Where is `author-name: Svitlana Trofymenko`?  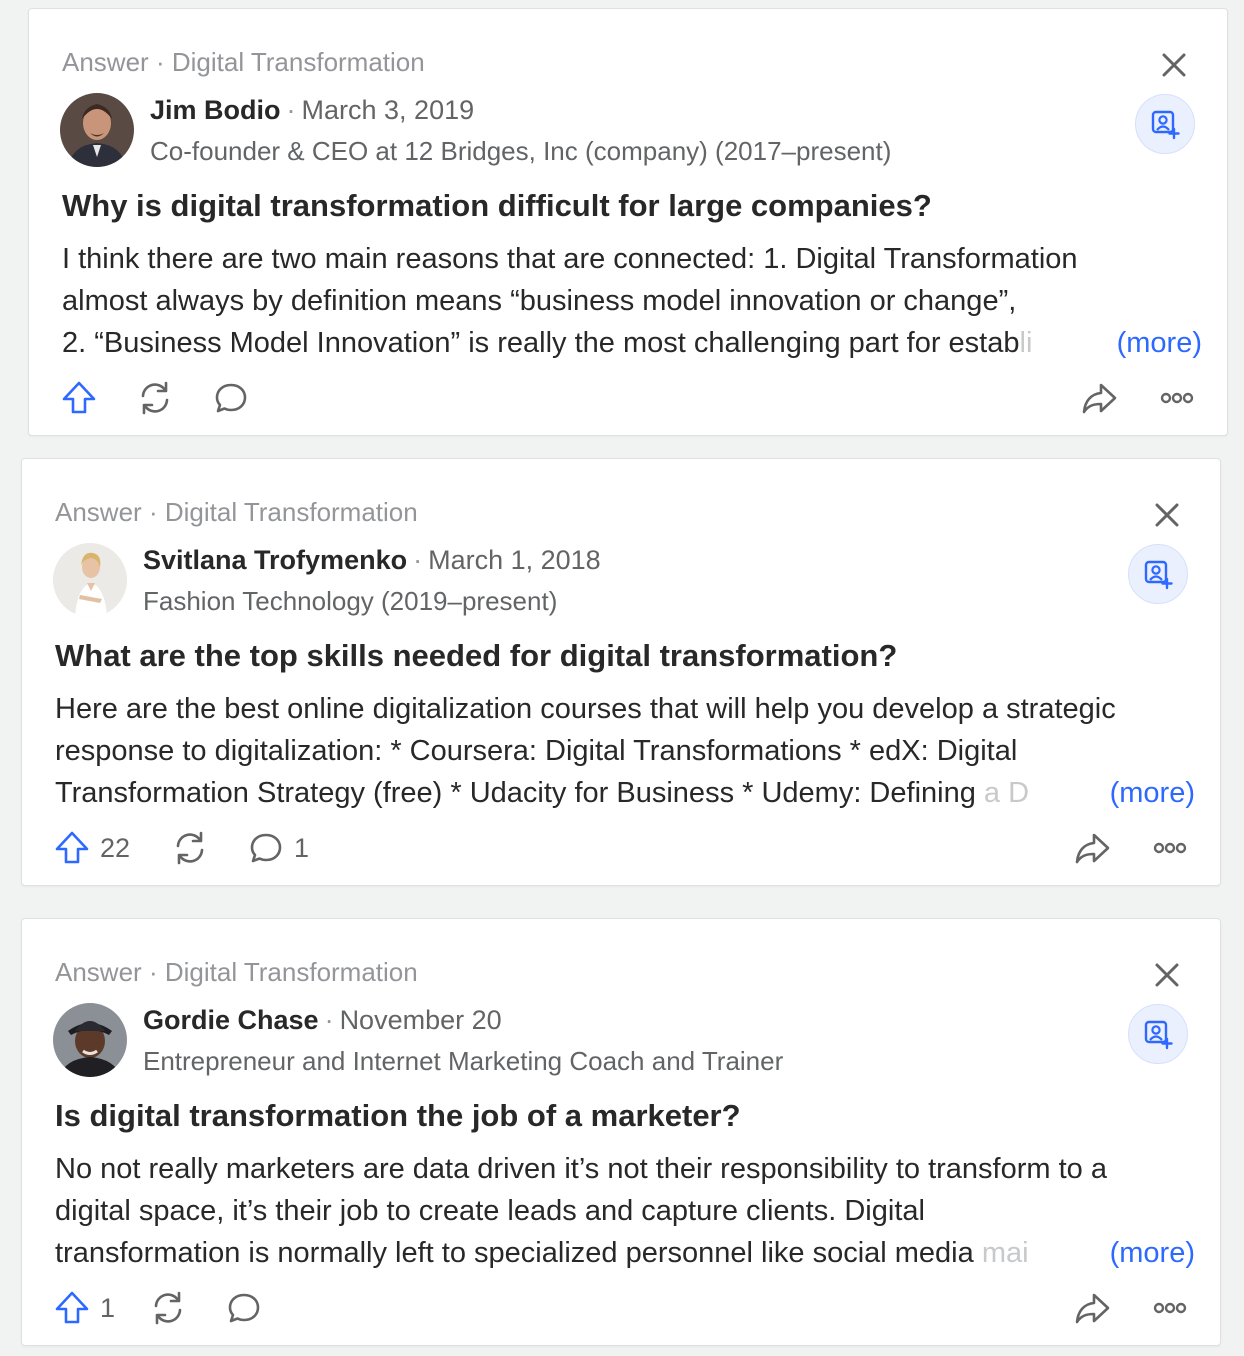 author-name: Svitlana Trofymenko is located at coordinates (275, 560).